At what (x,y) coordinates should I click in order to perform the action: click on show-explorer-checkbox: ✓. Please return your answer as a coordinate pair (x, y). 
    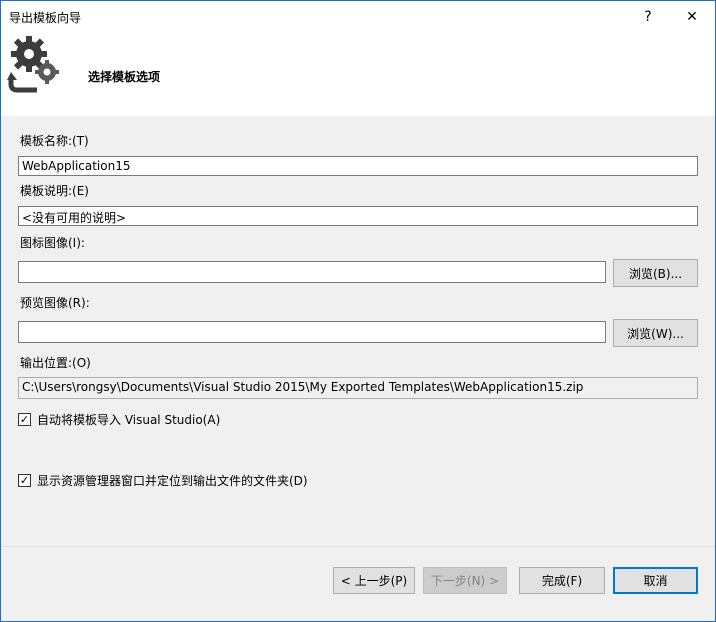
    Looking at the image, I should click on (24, 480).